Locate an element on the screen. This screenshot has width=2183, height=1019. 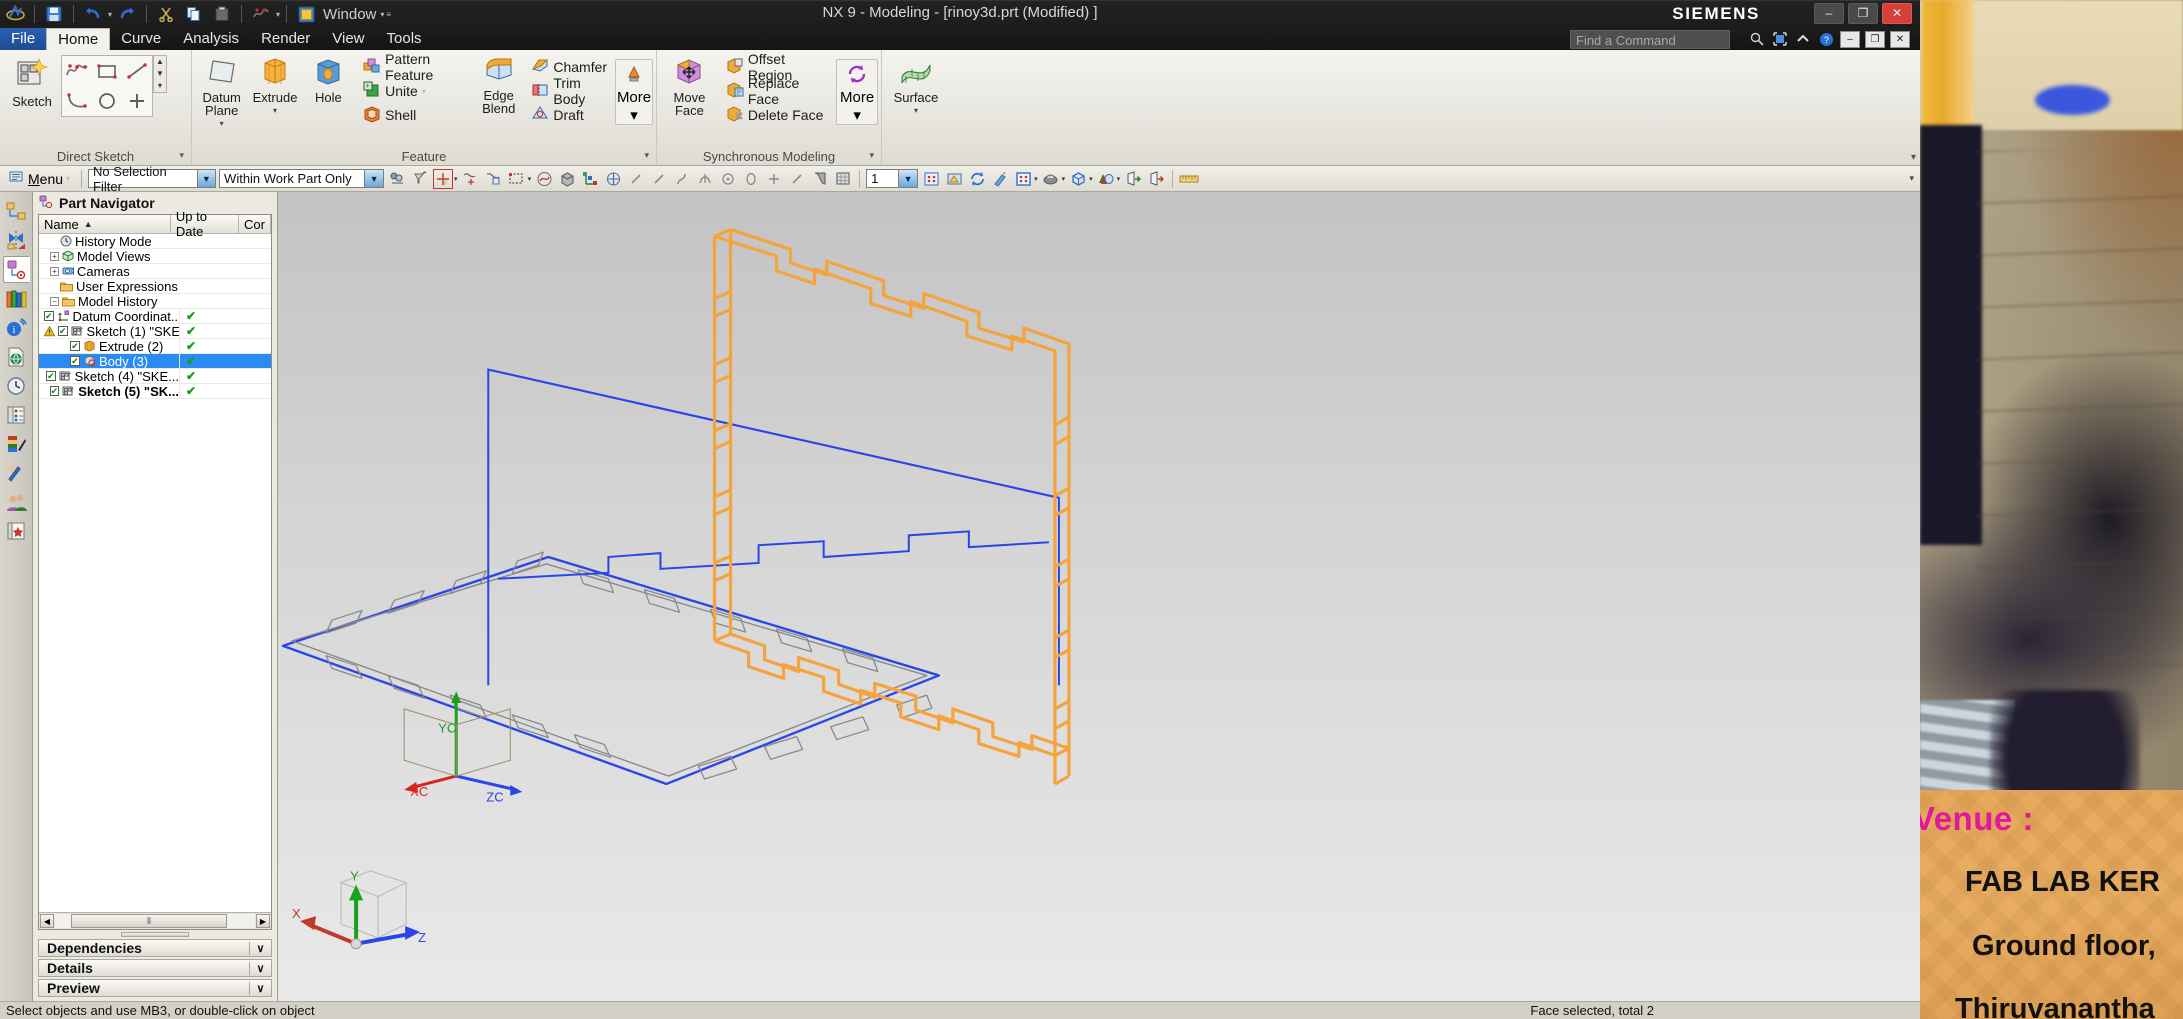
replace-face-button: Replace Face is located at coordinates (777, 91).